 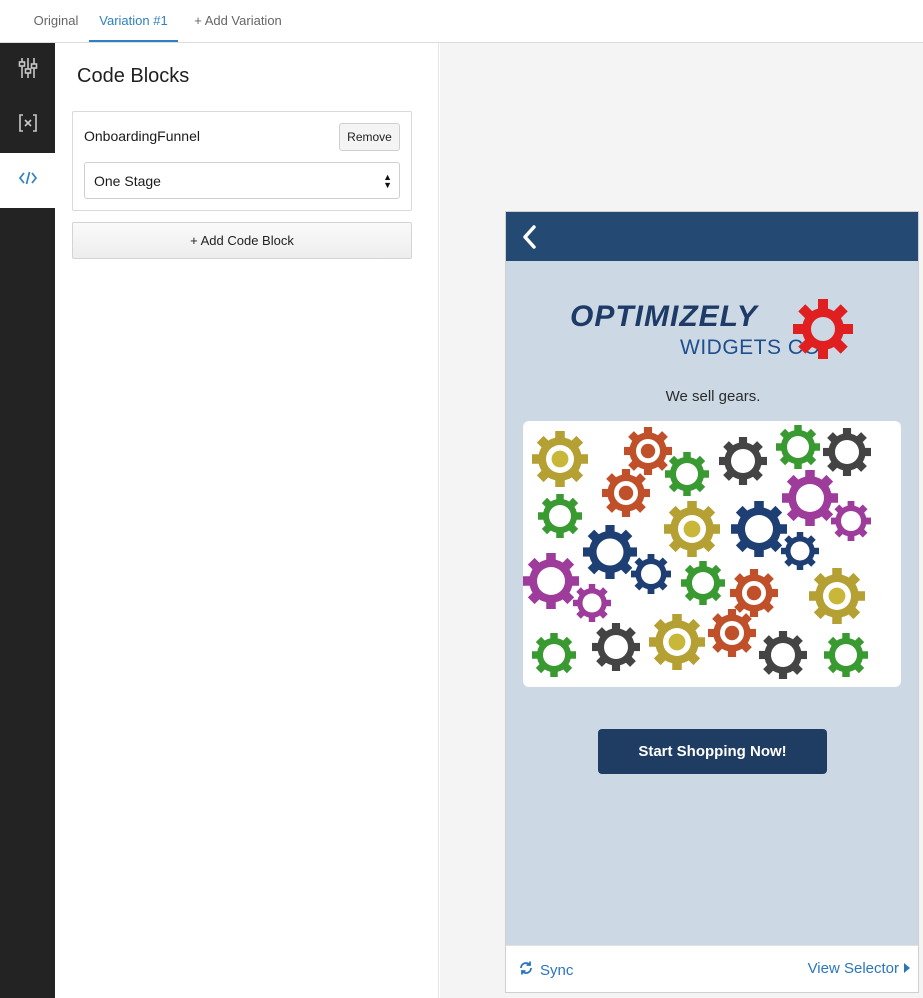 I want to click on rail-item-code, so click(x=27, y=180).